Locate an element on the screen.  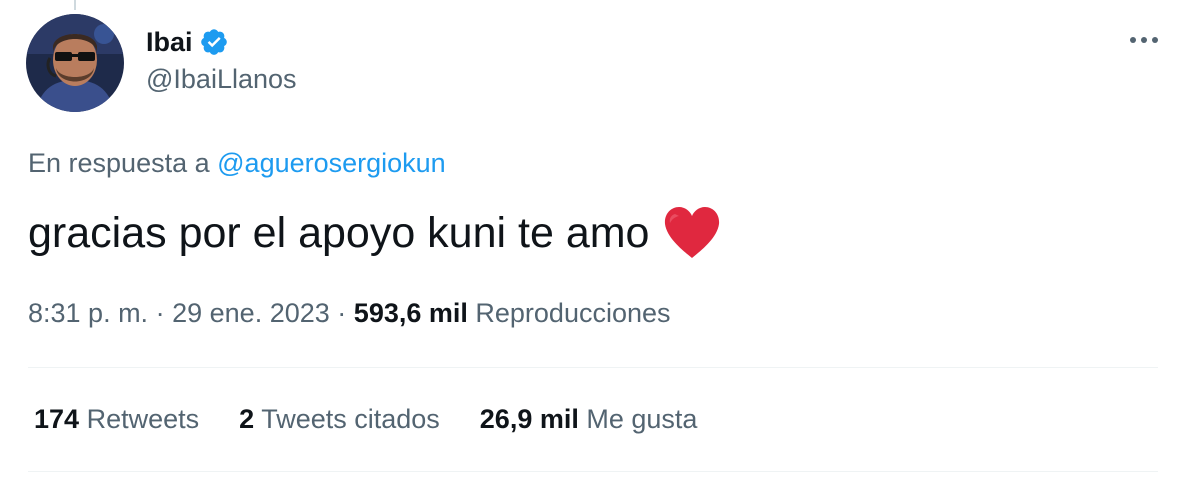
tweet-body: gracias por el apoyo kuni te amo is located at coordinates (374, 233).